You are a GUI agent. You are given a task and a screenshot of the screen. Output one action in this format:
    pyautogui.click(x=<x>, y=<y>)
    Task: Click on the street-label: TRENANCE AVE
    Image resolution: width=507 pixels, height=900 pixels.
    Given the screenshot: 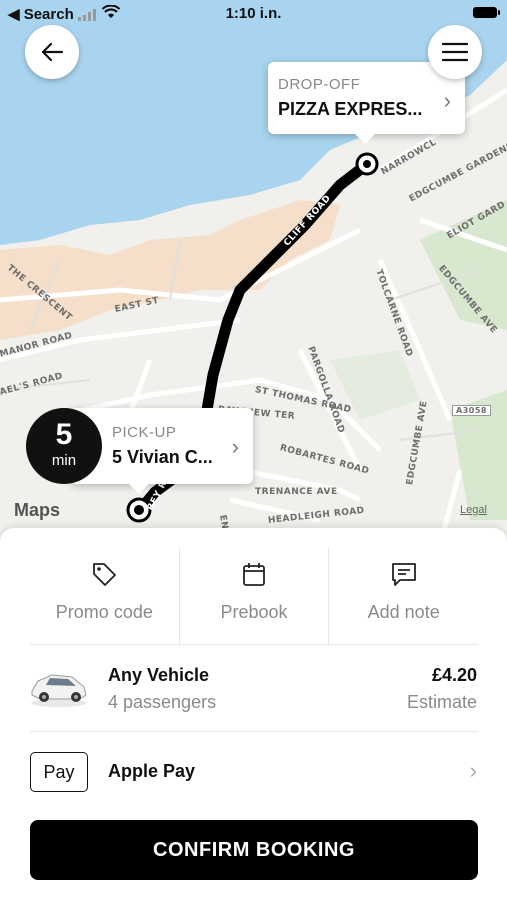 What is the action you would take?
    pyautogui.click(x=296, y=492)
    